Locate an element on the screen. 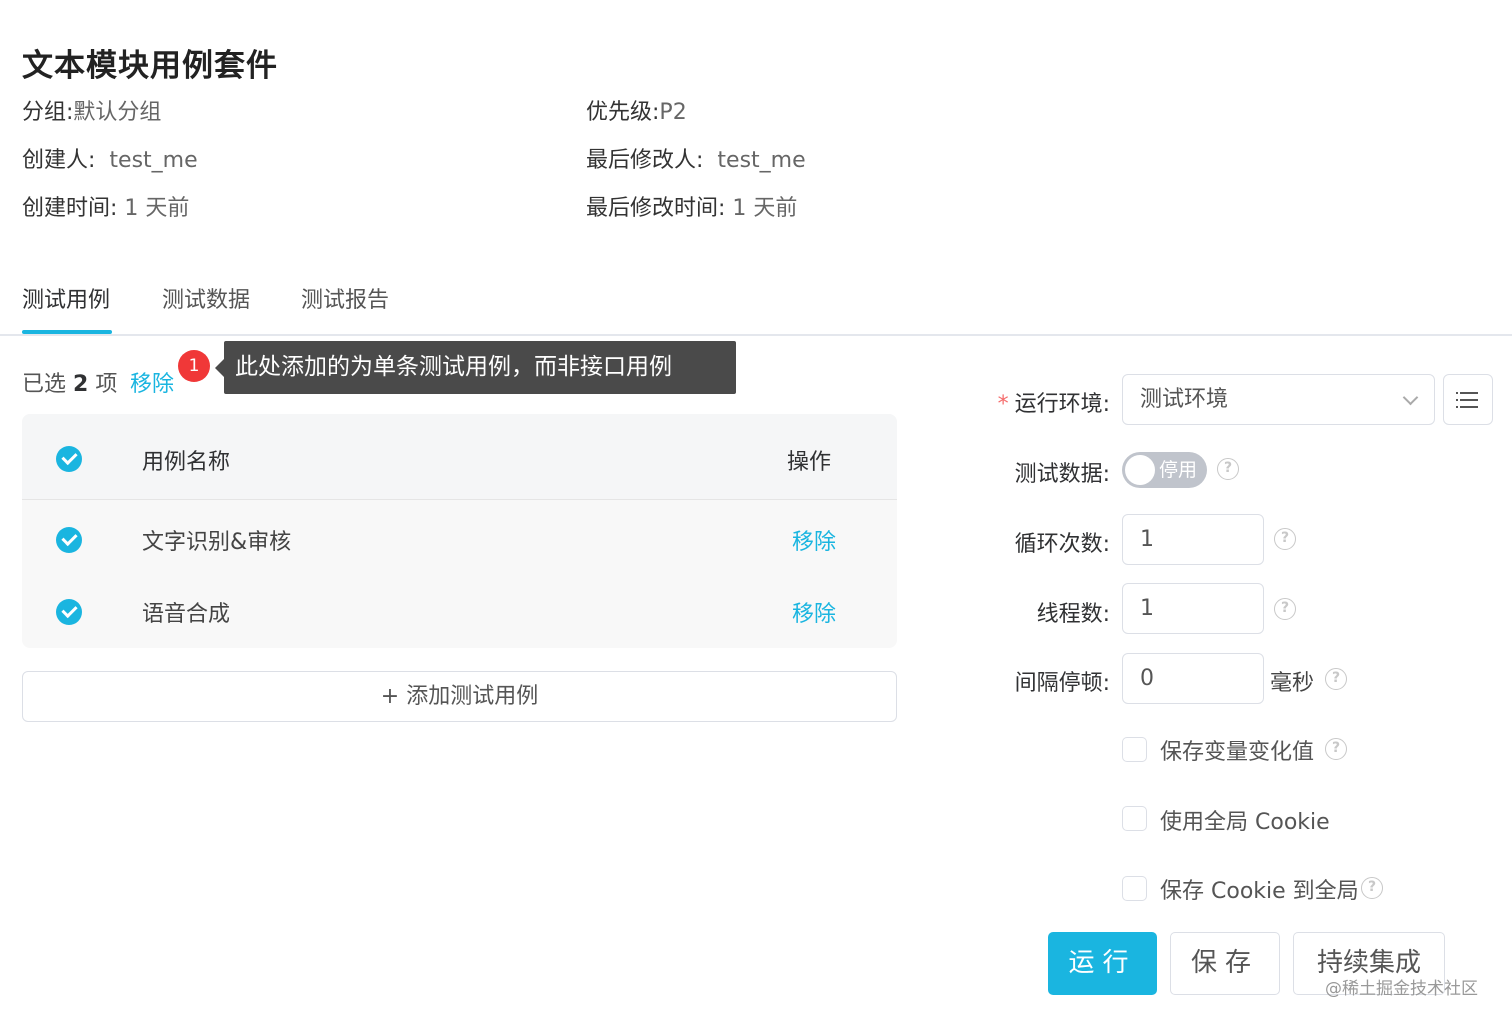 This screenshot has width=1512, height=1022. modified-meta: 最后修改时间: 1 天前 is located at coordinates (691, 206).